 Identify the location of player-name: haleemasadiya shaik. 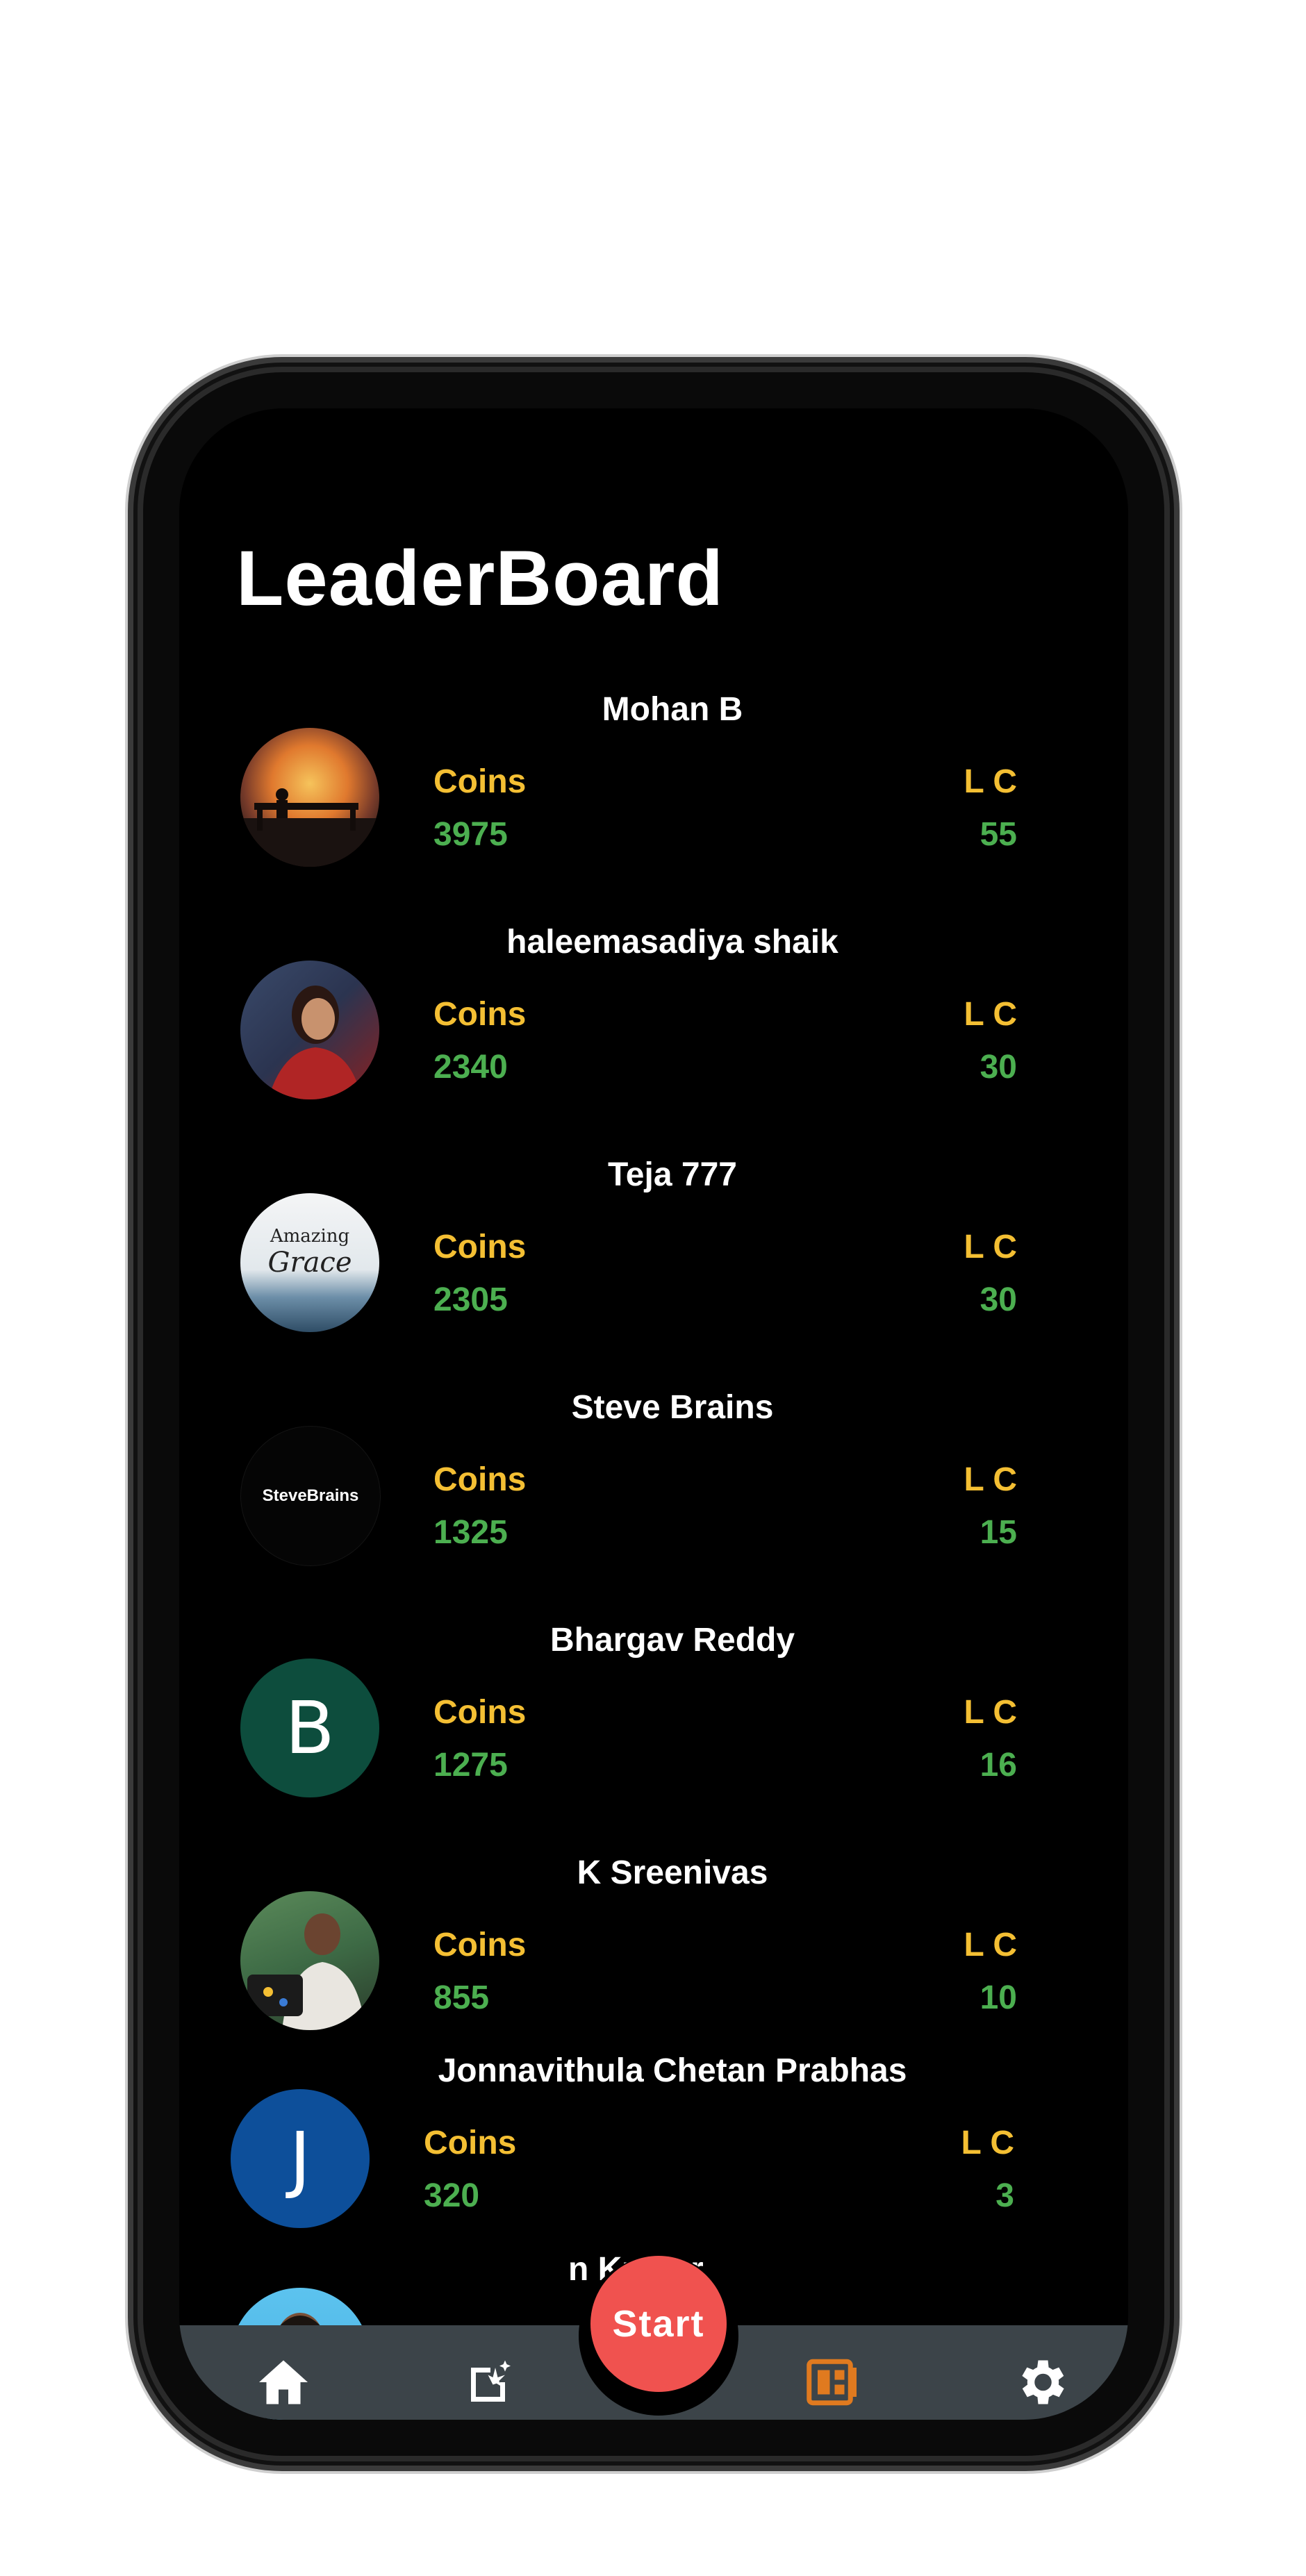
(672, 942).